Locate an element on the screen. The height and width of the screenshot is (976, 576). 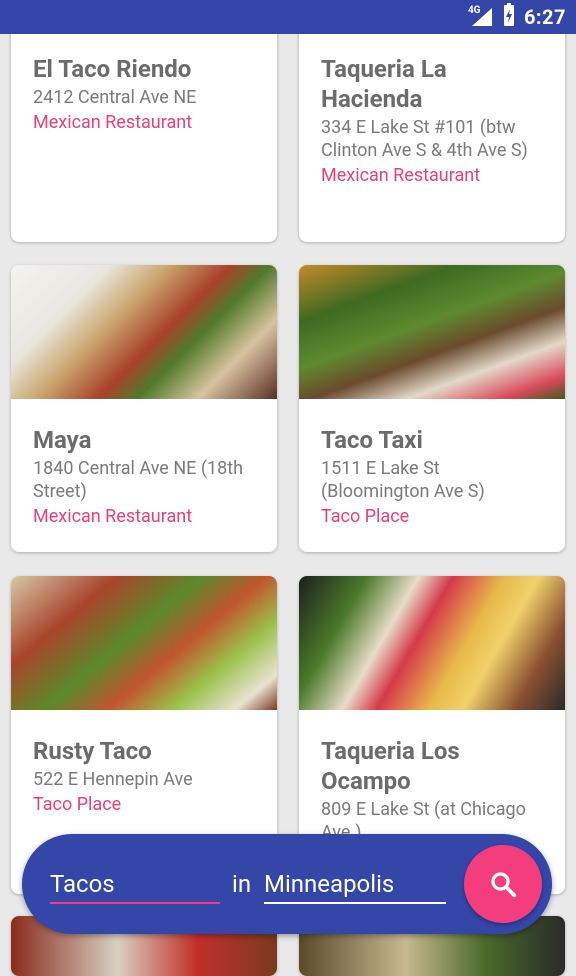
search-button is located at coordinates (503, 884).